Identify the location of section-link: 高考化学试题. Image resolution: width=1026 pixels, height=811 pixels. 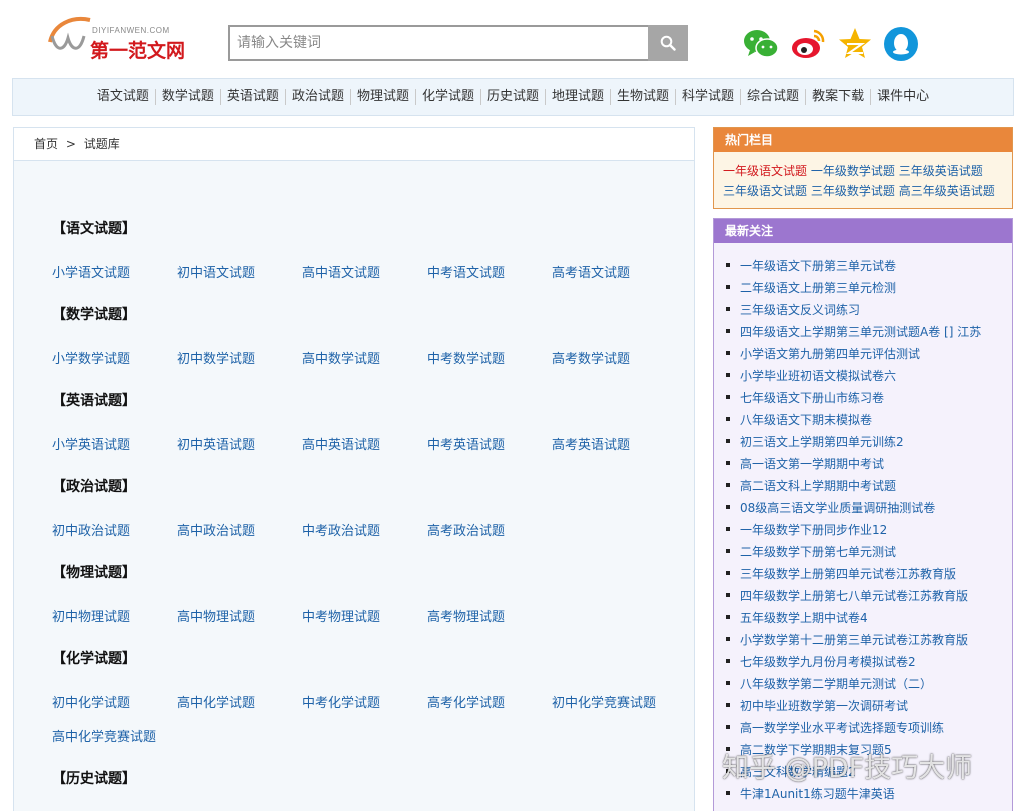
(466, 701).